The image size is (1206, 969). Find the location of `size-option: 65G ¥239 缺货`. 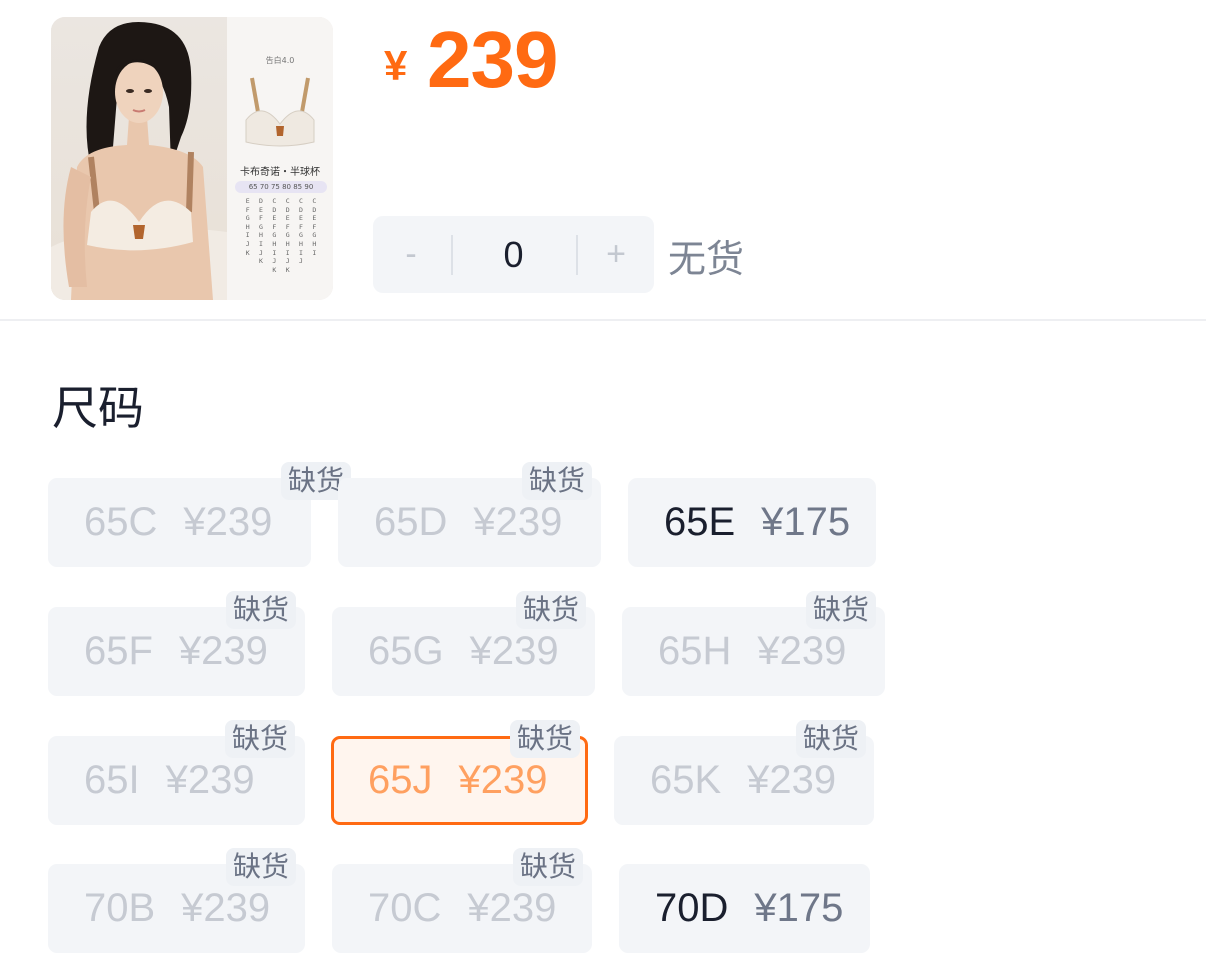

size-option: 65G ¥239 缺货 is located at coordinates (463, 643).